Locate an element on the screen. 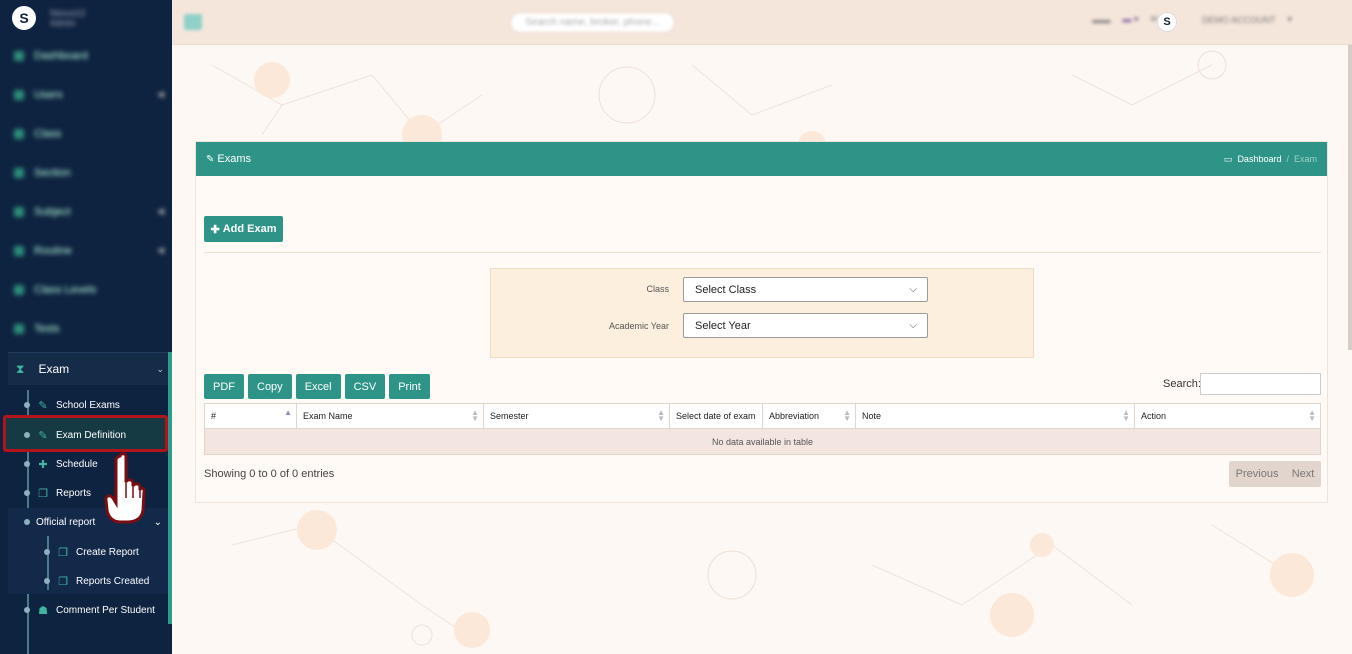  column-header-number: # ▲ is located at coordinates (250, 416).